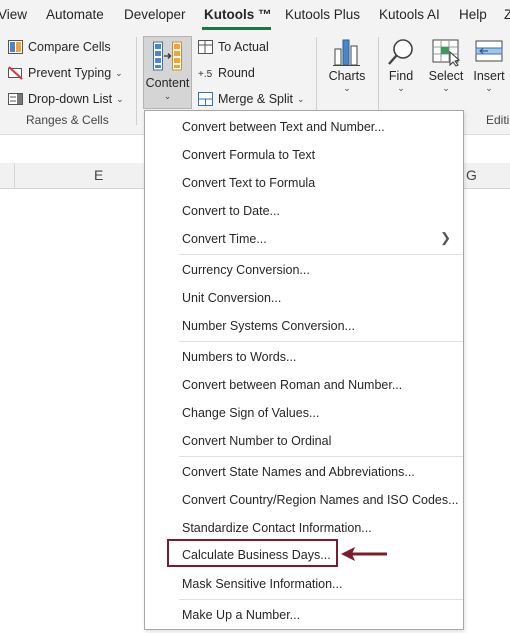 The width and height of the screenshot is (510, 633). I want to click on compare-cells-label: Compare Cells, so click(69, 47).